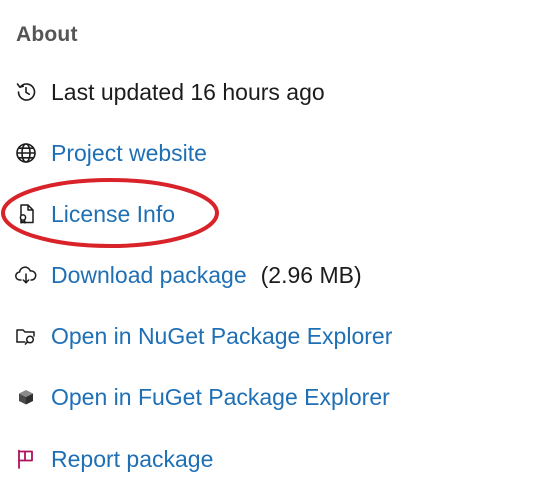  I want to click on globe-icon, so click(26, 153).